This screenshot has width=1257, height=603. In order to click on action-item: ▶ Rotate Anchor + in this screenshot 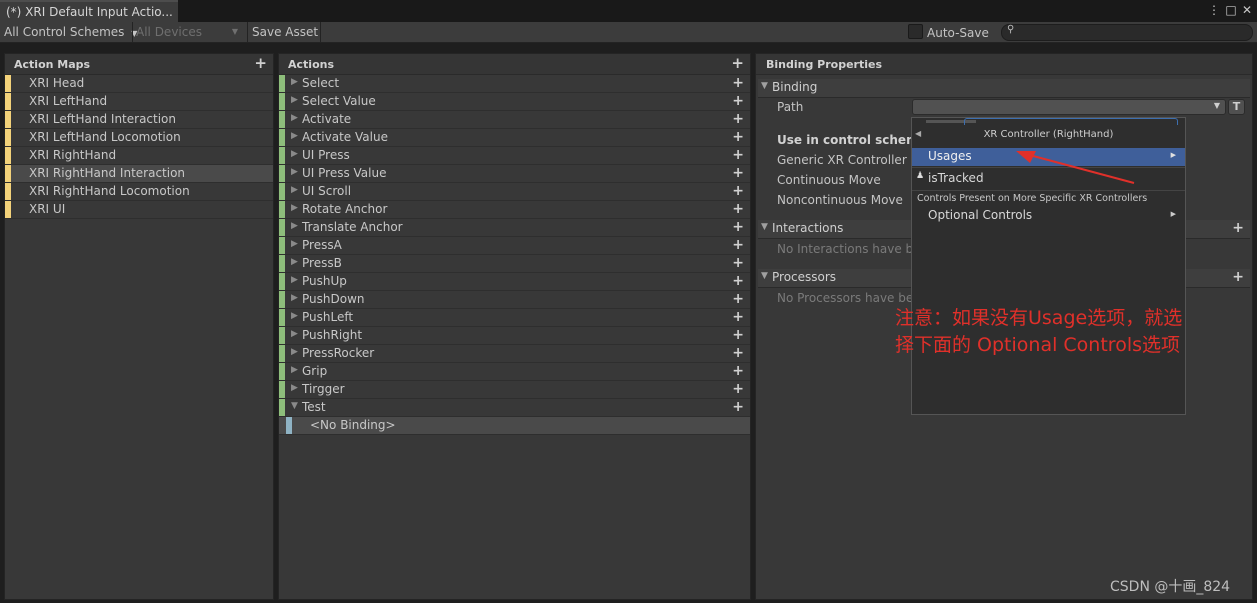, I will do `click(514, 210)`.